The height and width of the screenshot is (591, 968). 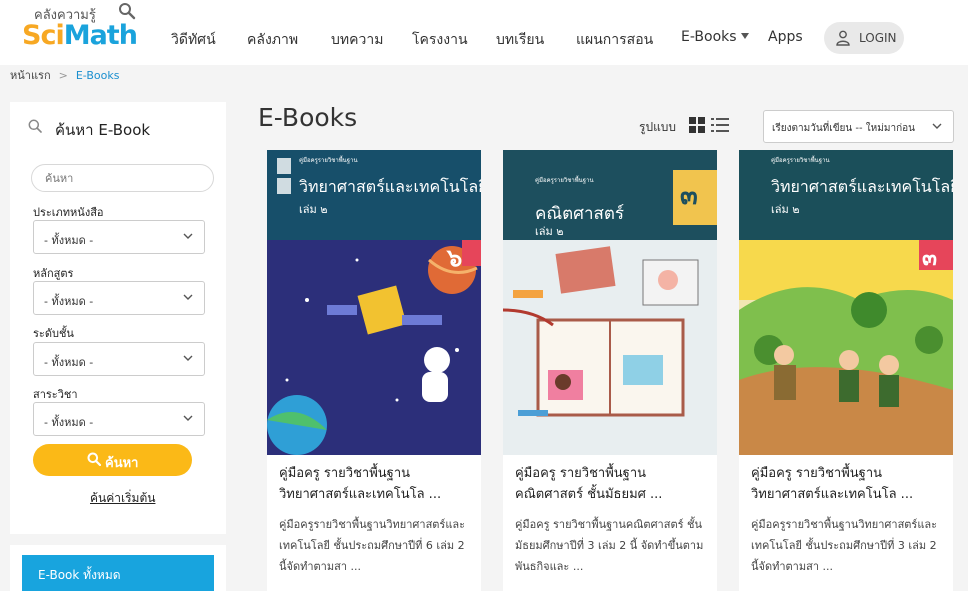 I want to click on login-button: LOGIN, so click(x=864, y=38).